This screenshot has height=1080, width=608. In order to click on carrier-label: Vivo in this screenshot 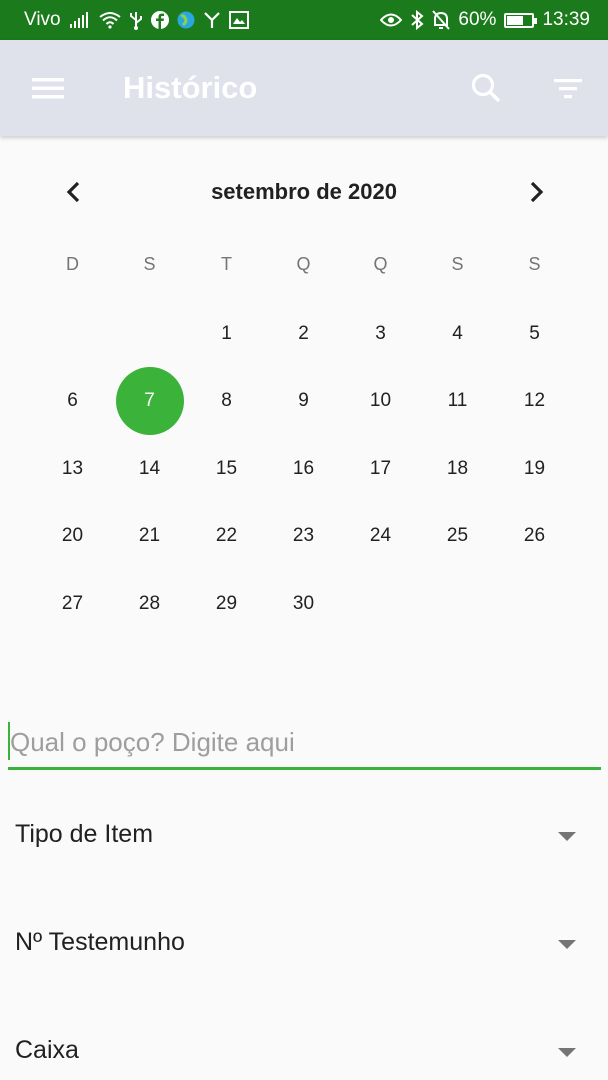, I will do `click(42, 19)`.